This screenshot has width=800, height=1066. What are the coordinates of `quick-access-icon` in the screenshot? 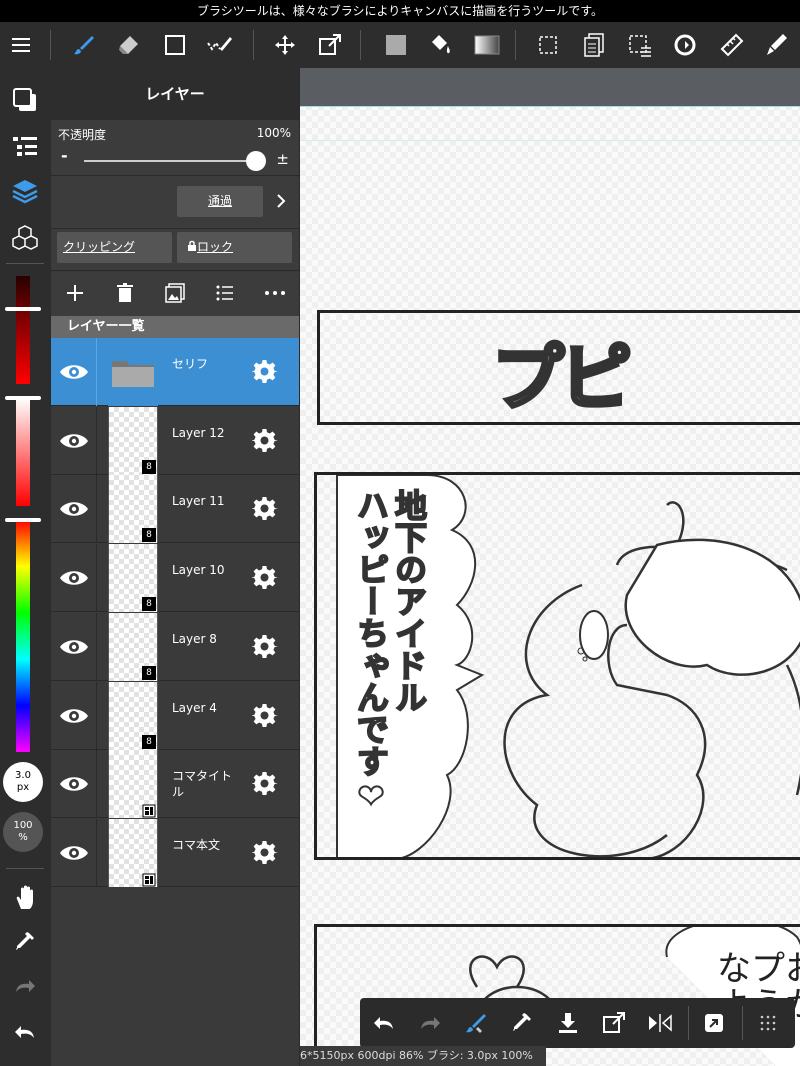 It's located at (714, 1023).